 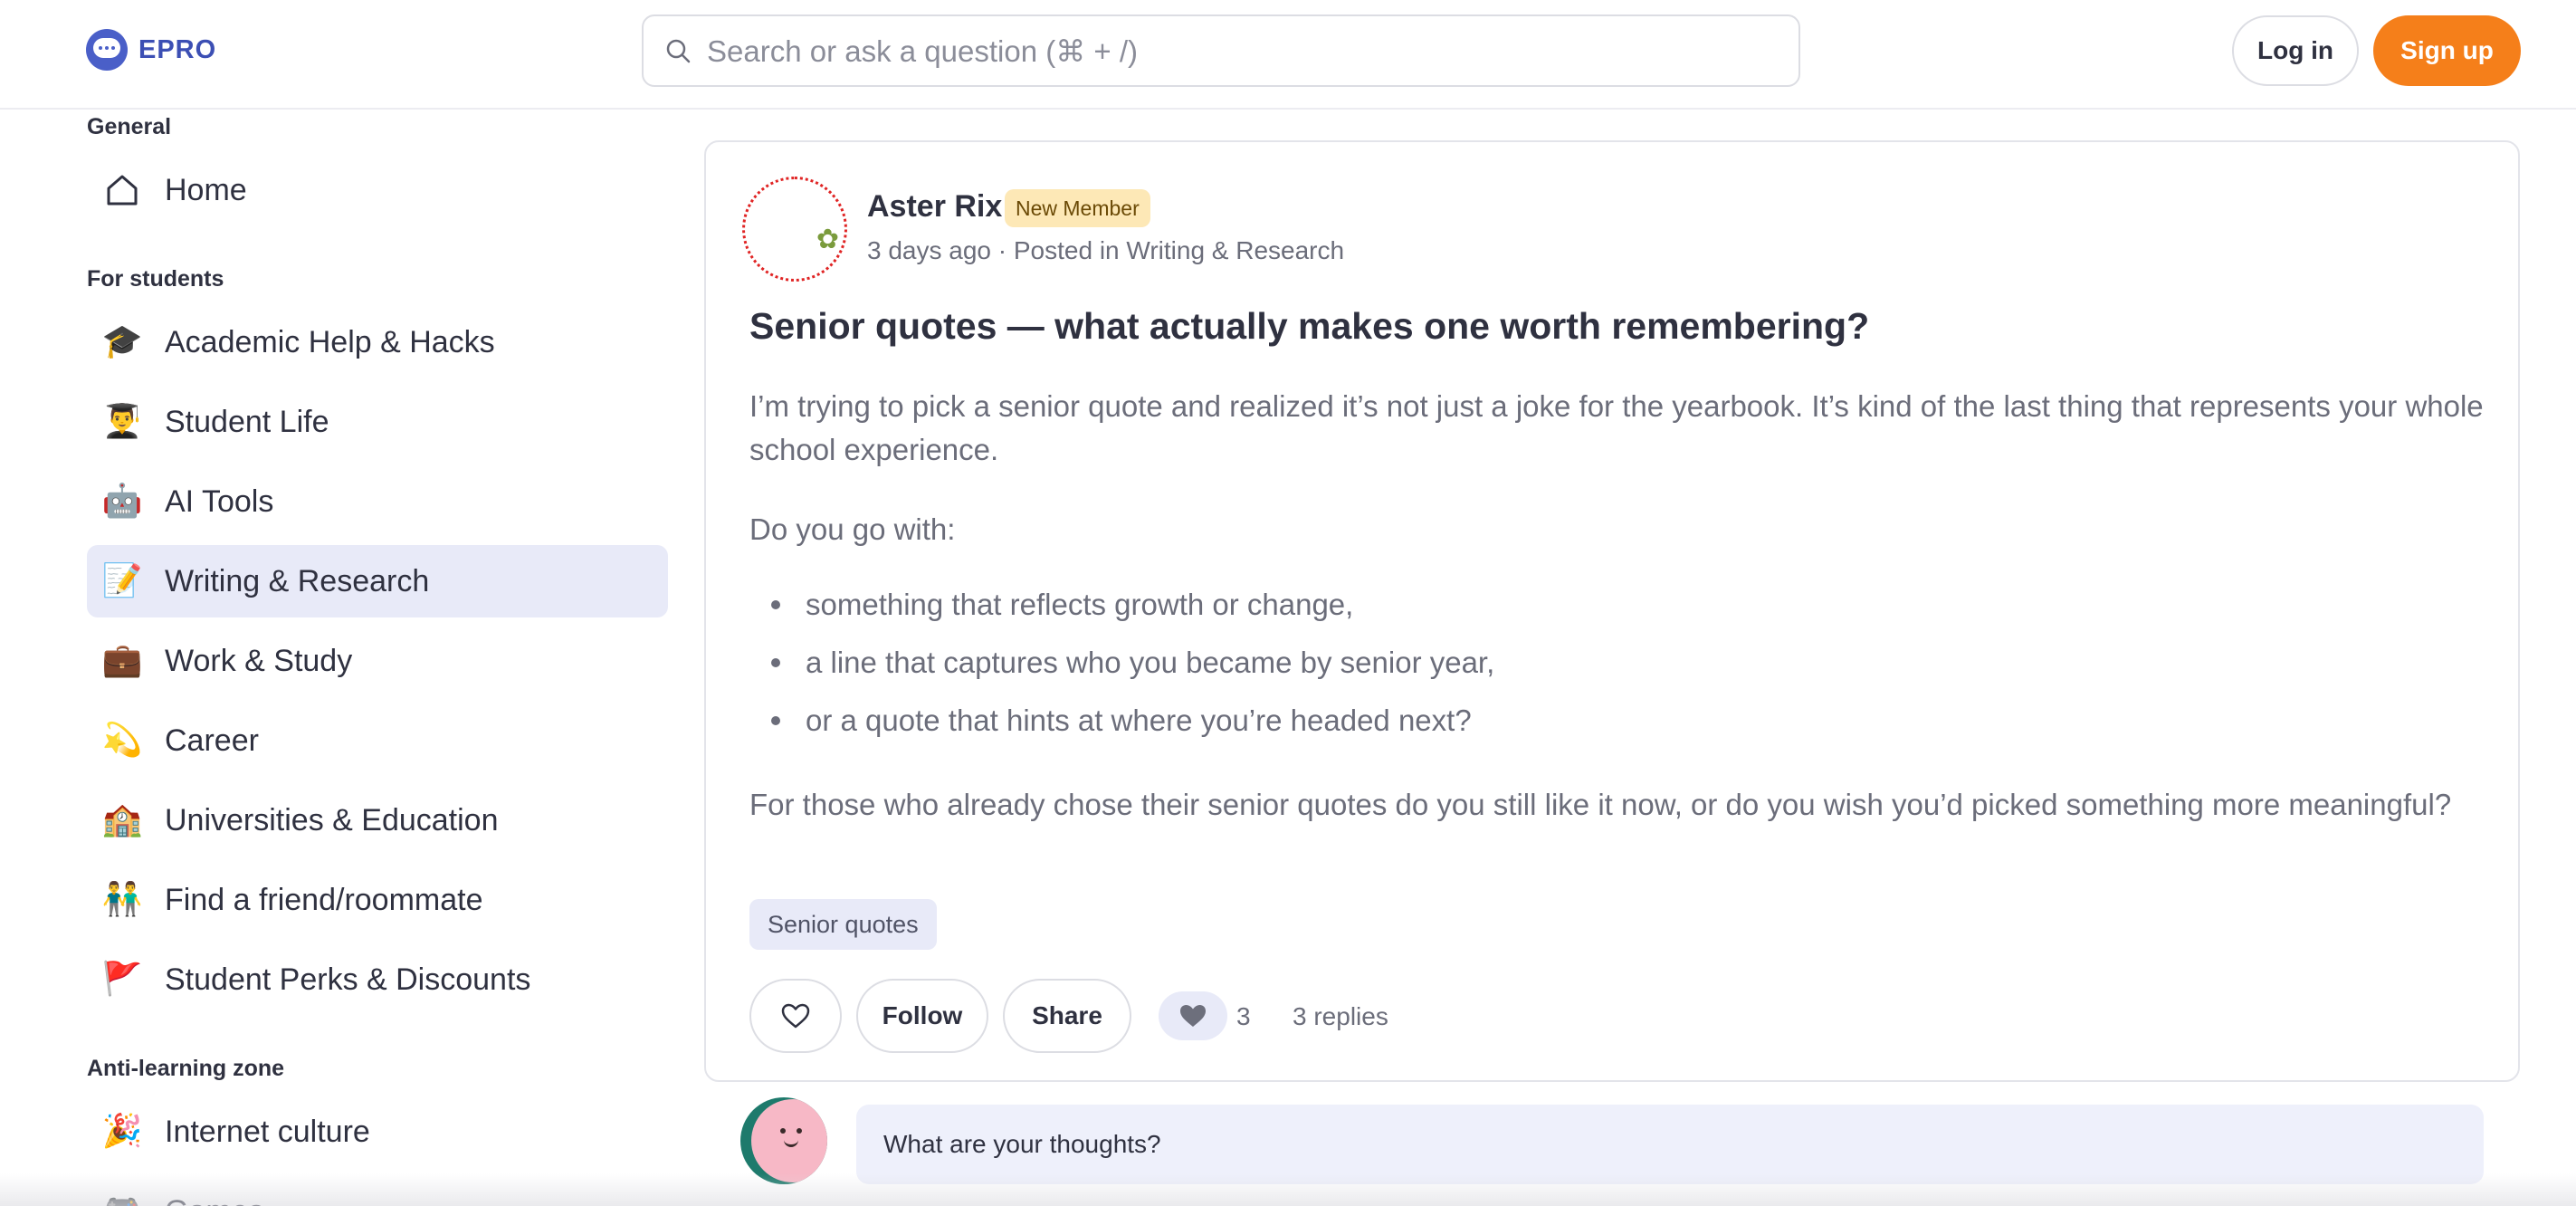 I want to click on sidebar-item-label: Find a friend/roommate, so click(x=324, y=900).